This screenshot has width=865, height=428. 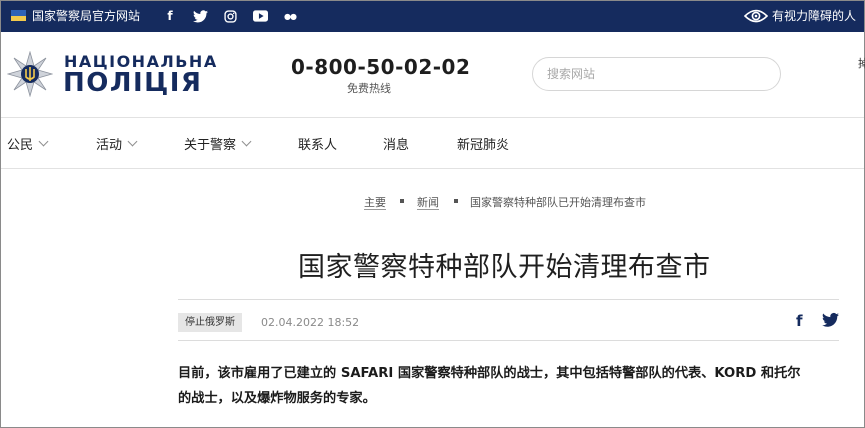 I want to click on eye-icon, so click(x=755, y=15).